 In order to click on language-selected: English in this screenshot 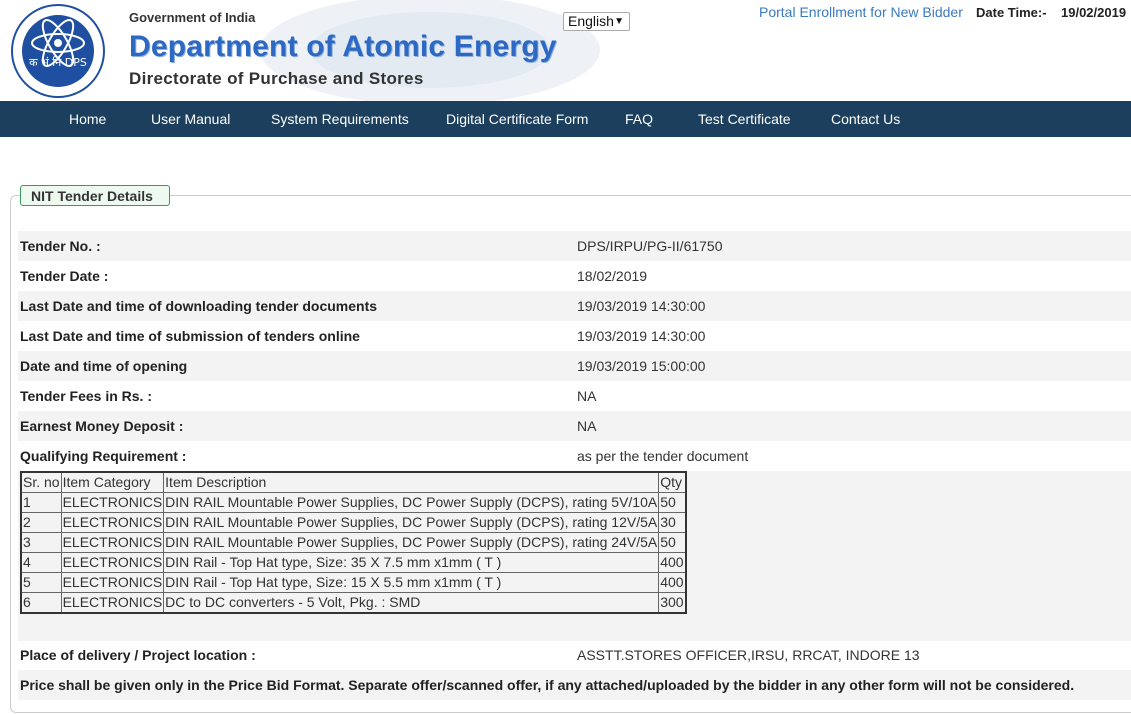, I will do `click(591, 21)`.